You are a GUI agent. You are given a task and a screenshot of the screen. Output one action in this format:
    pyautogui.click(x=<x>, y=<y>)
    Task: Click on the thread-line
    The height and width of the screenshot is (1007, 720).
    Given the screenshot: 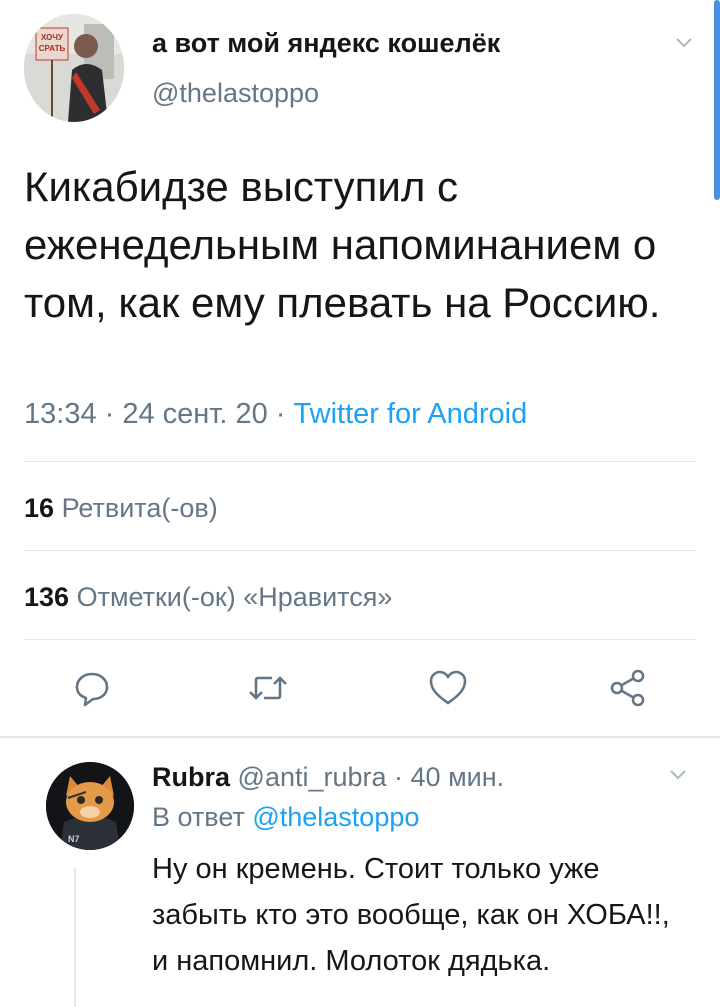 What is the action you would take?
    pyautogui.click(x=75, y=937)
    